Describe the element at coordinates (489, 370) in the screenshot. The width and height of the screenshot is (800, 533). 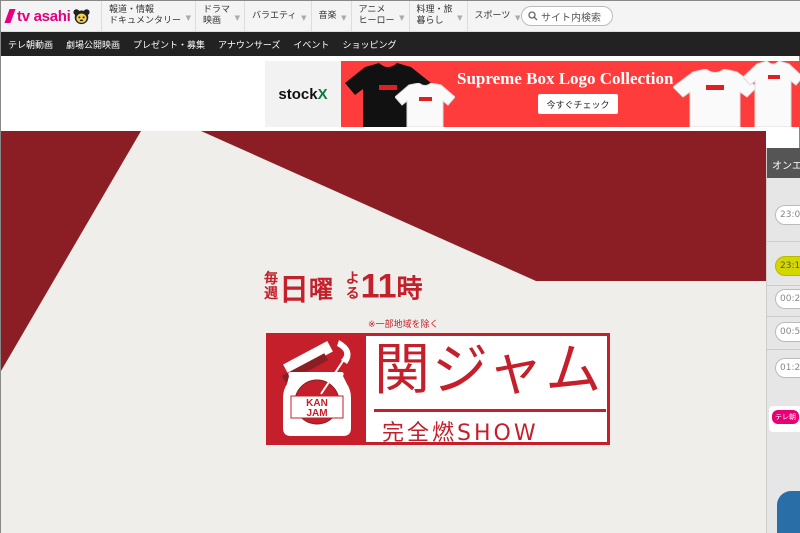
I see `program-title: 関ジャム` at that location.